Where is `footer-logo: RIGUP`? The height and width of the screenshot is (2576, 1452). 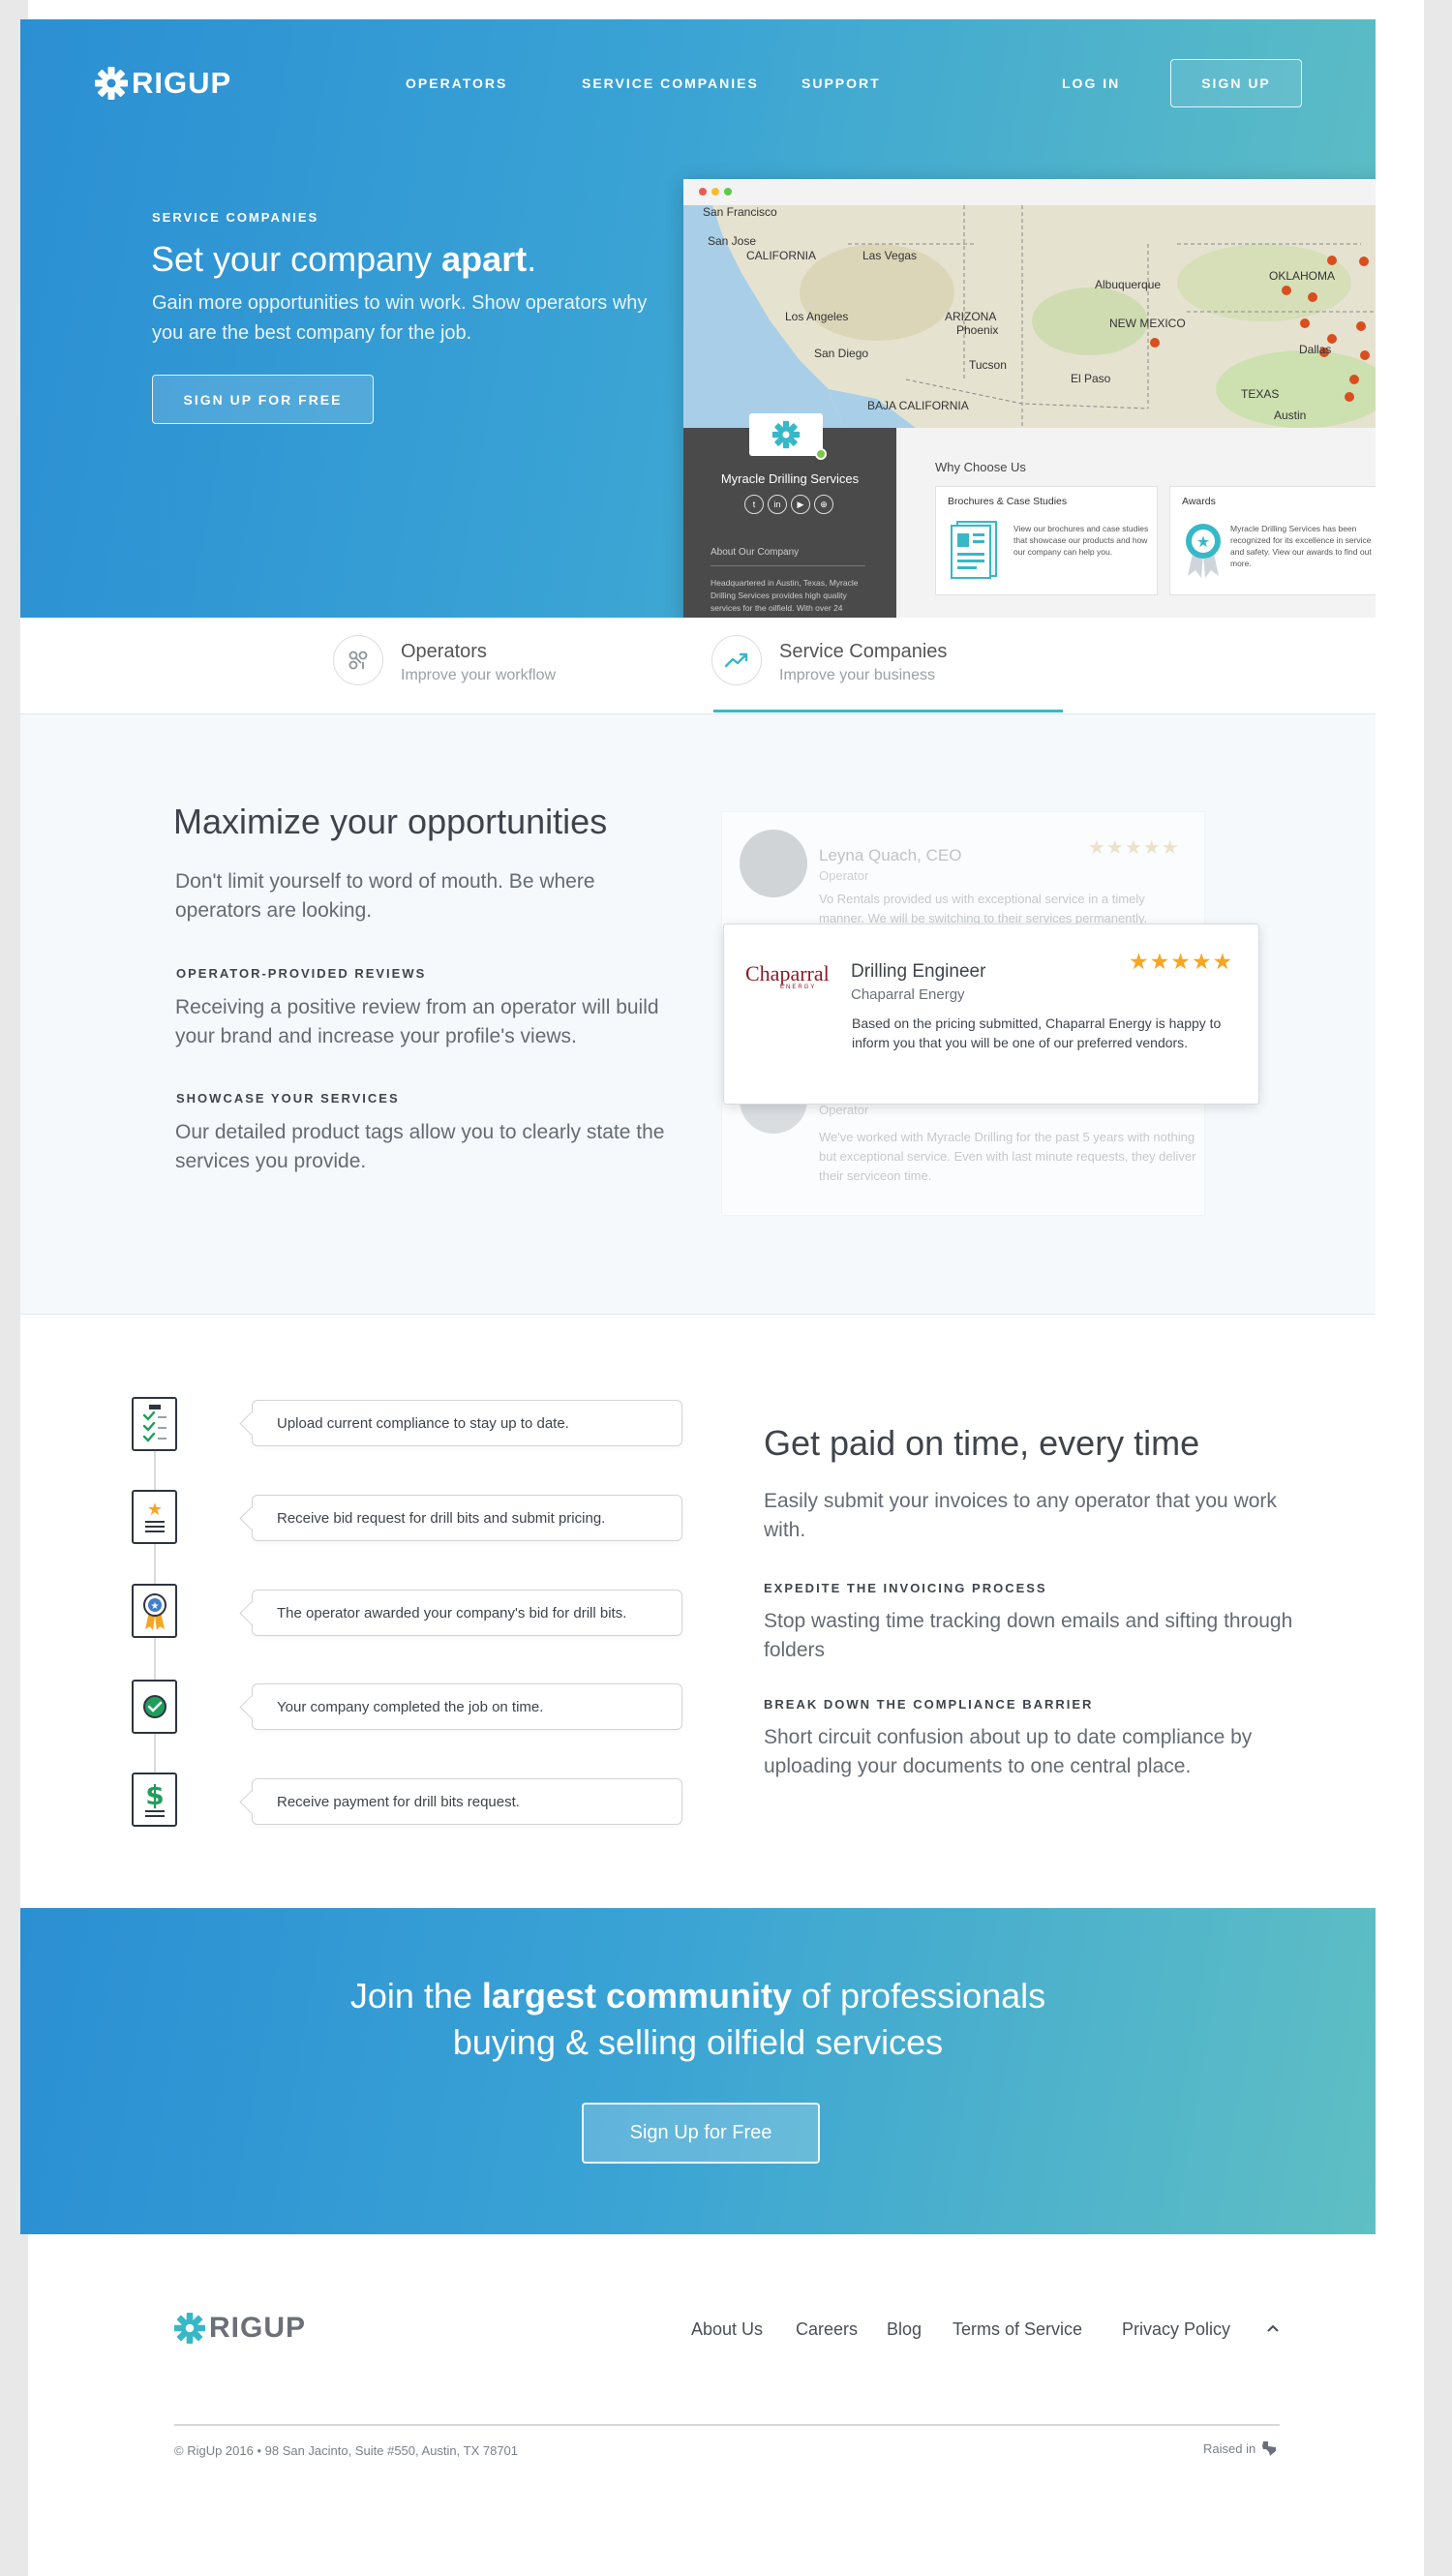 footer-logo: RIGUP is located at coordinates (240, 2328).